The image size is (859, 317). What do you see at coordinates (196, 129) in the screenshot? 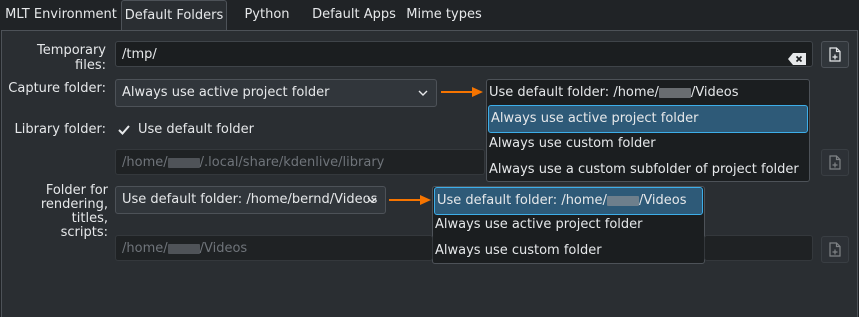
I see `use-default-folder-checkbox-label: Use default folder` at bounding box center [196, 129].